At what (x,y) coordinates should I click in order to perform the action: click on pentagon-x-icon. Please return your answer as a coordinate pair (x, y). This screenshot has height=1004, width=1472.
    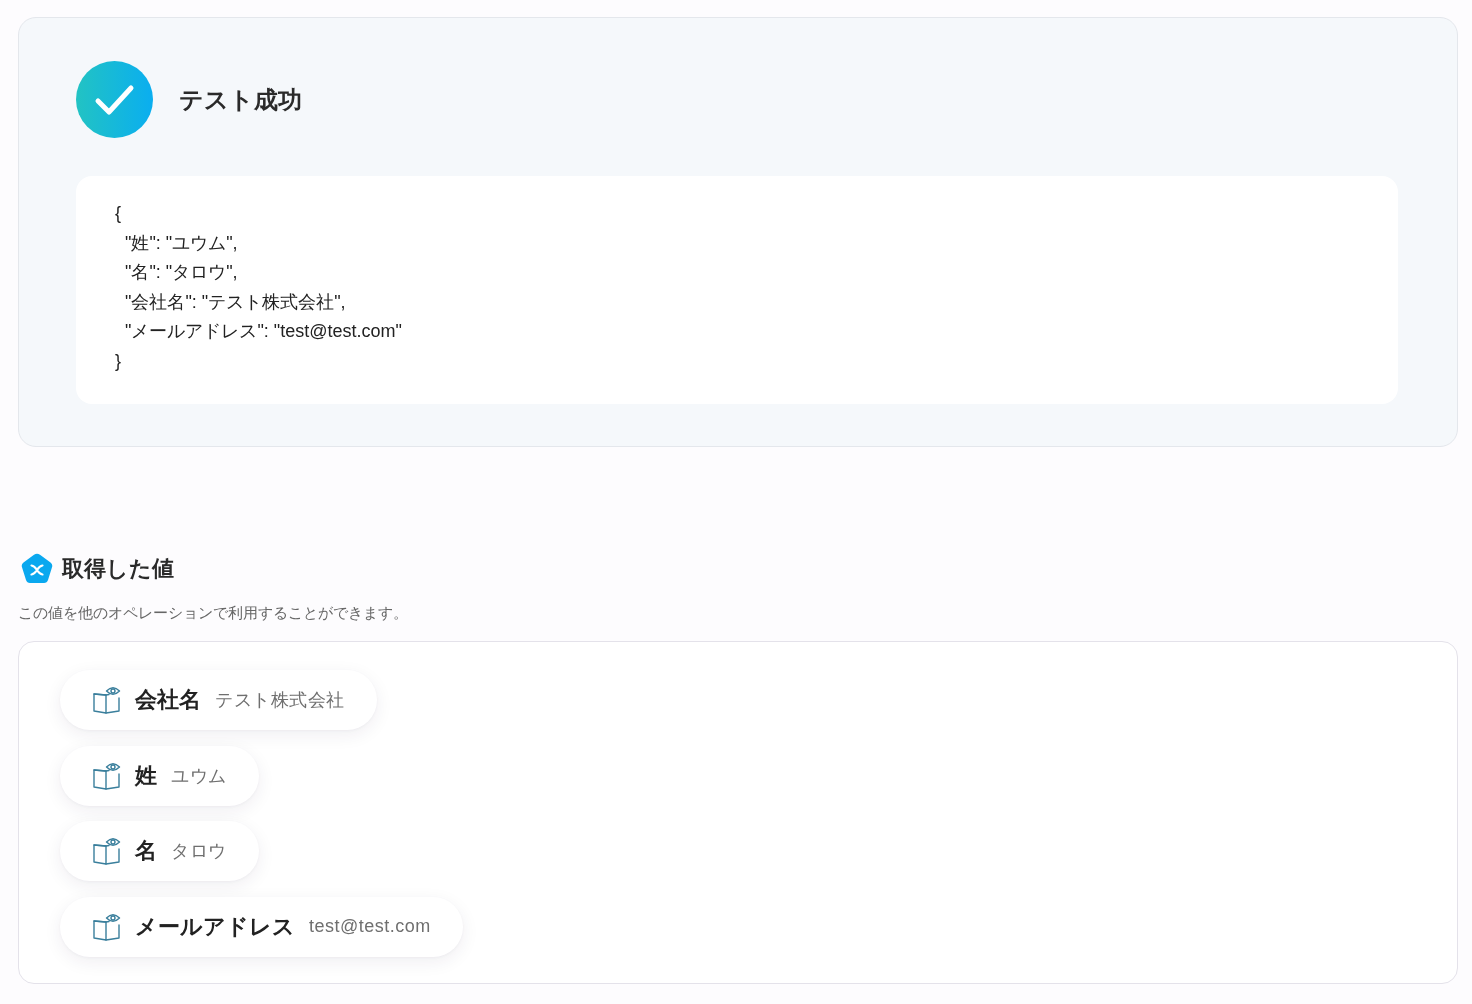
    Looking at the image, I should click on (37, 568).